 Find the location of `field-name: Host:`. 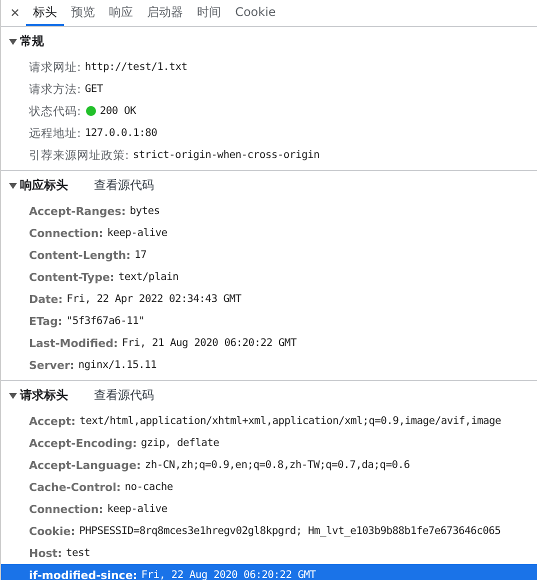

field-name: Host: is located at coordinates (45, 553).